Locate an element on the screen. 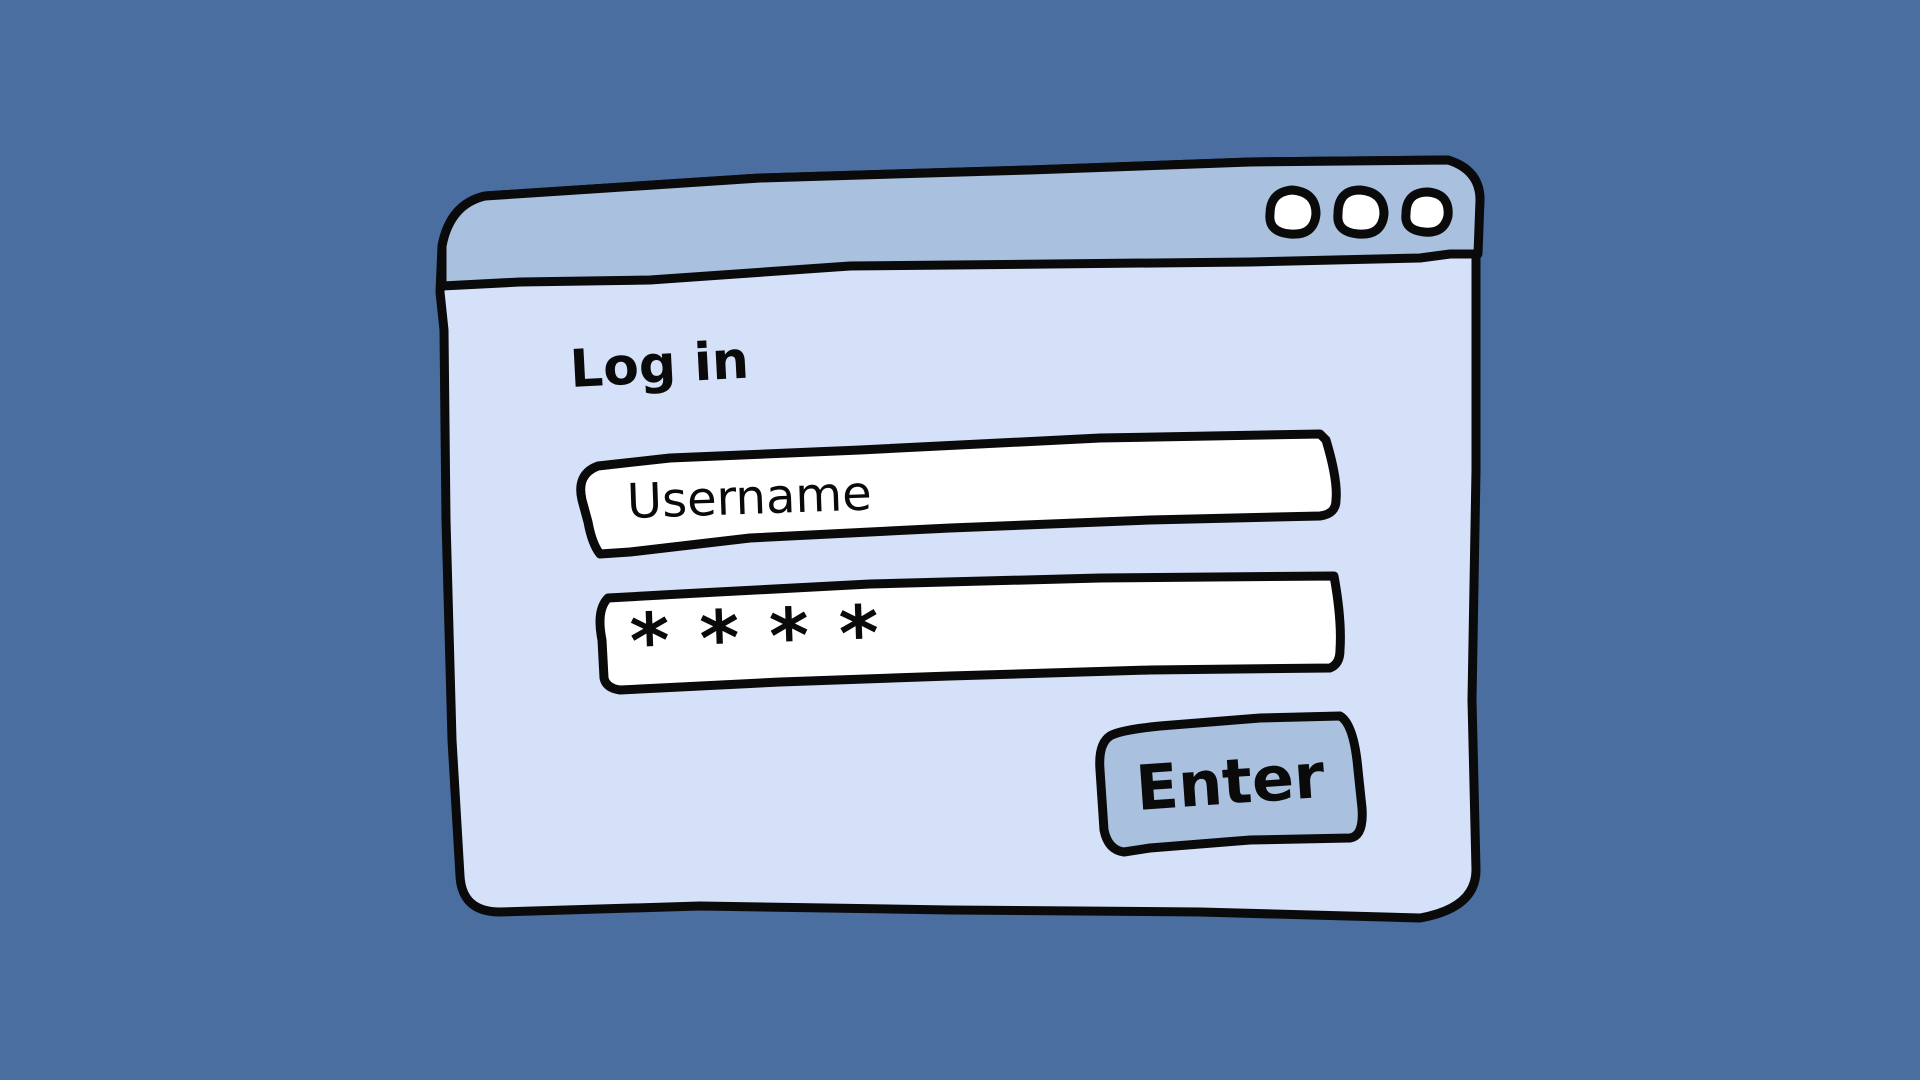  password-field: **** is located at coordinates (968, 633).